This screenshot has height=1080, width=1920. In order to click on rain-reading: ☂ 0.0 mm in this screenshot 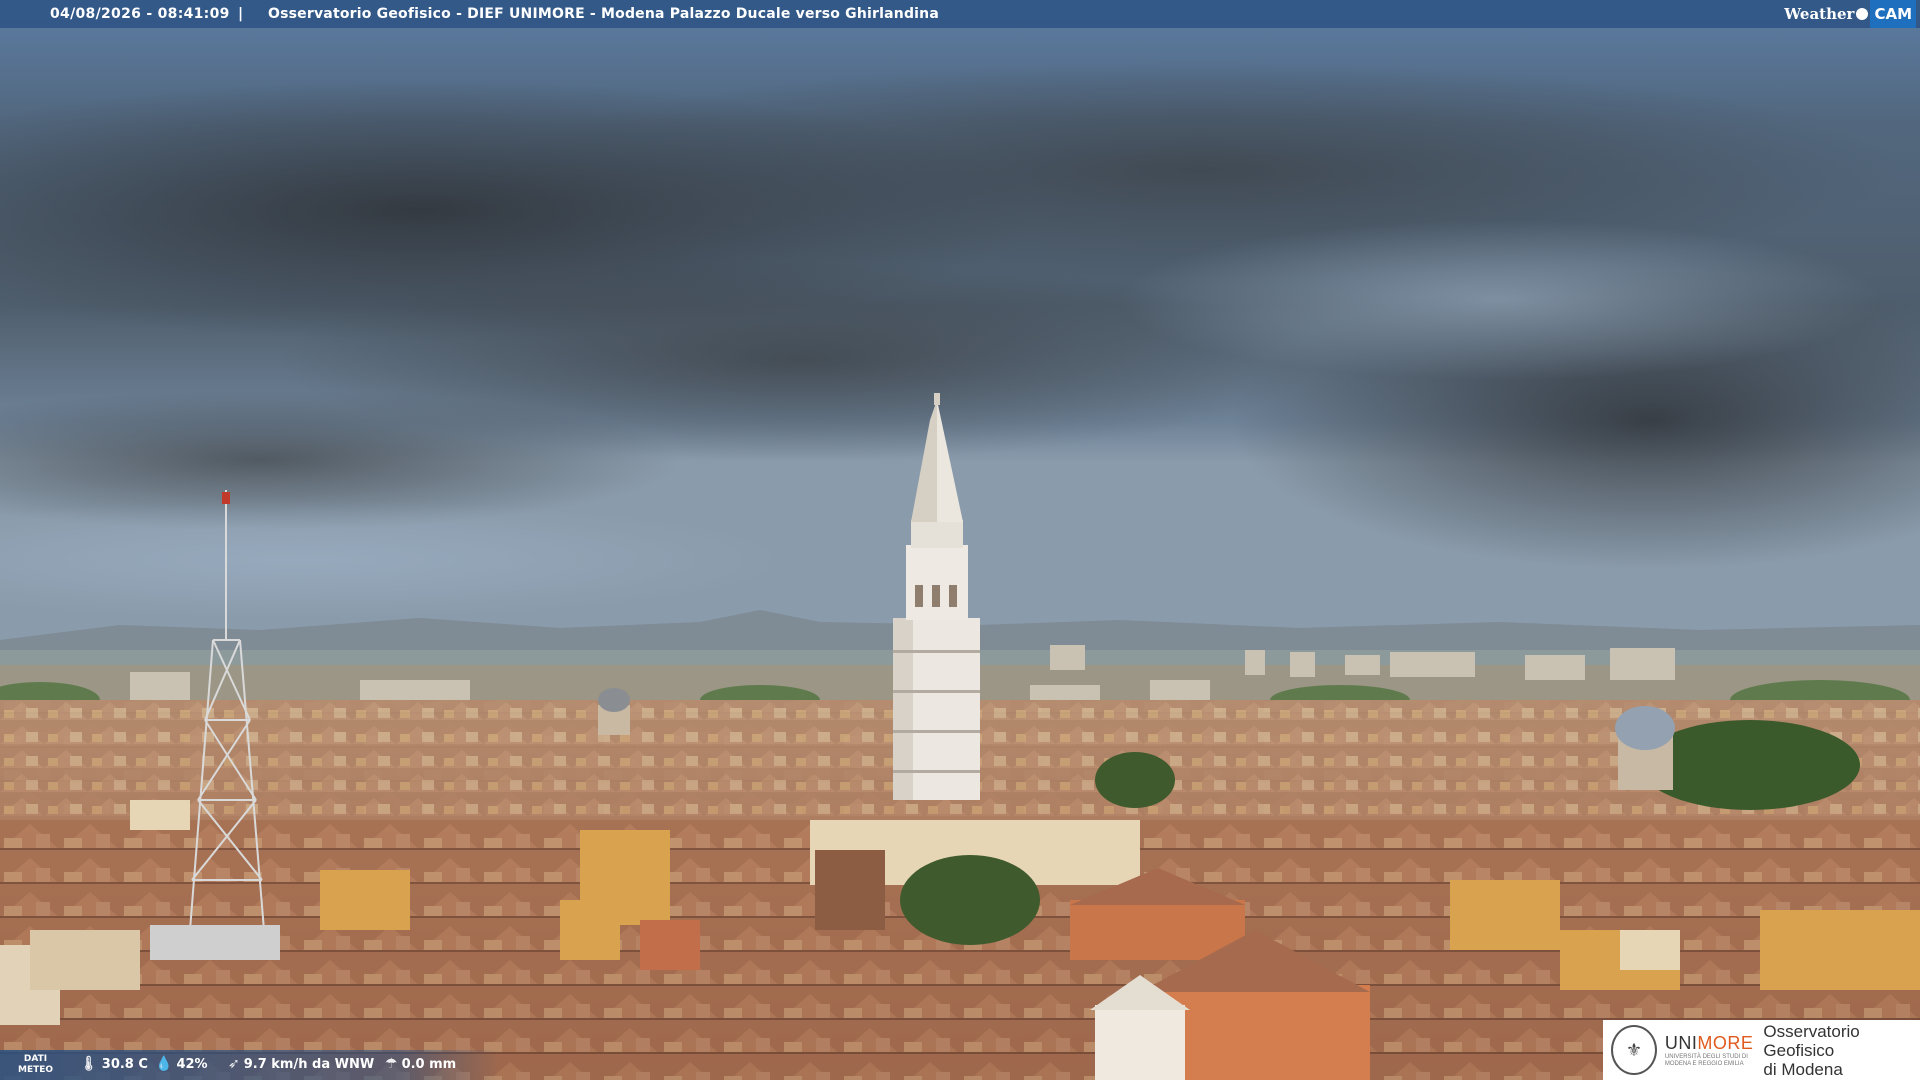, I will do `click(420, 1064)`.